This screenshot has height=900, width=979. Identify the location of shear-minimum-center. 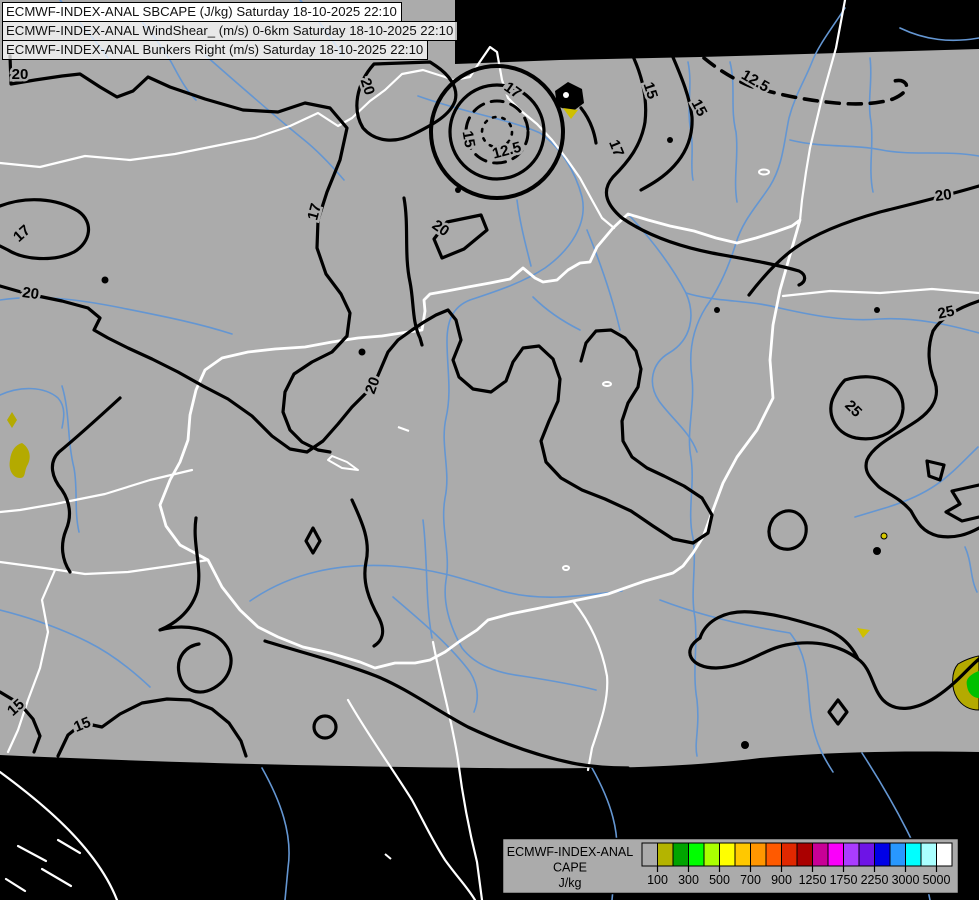
(566, 95).